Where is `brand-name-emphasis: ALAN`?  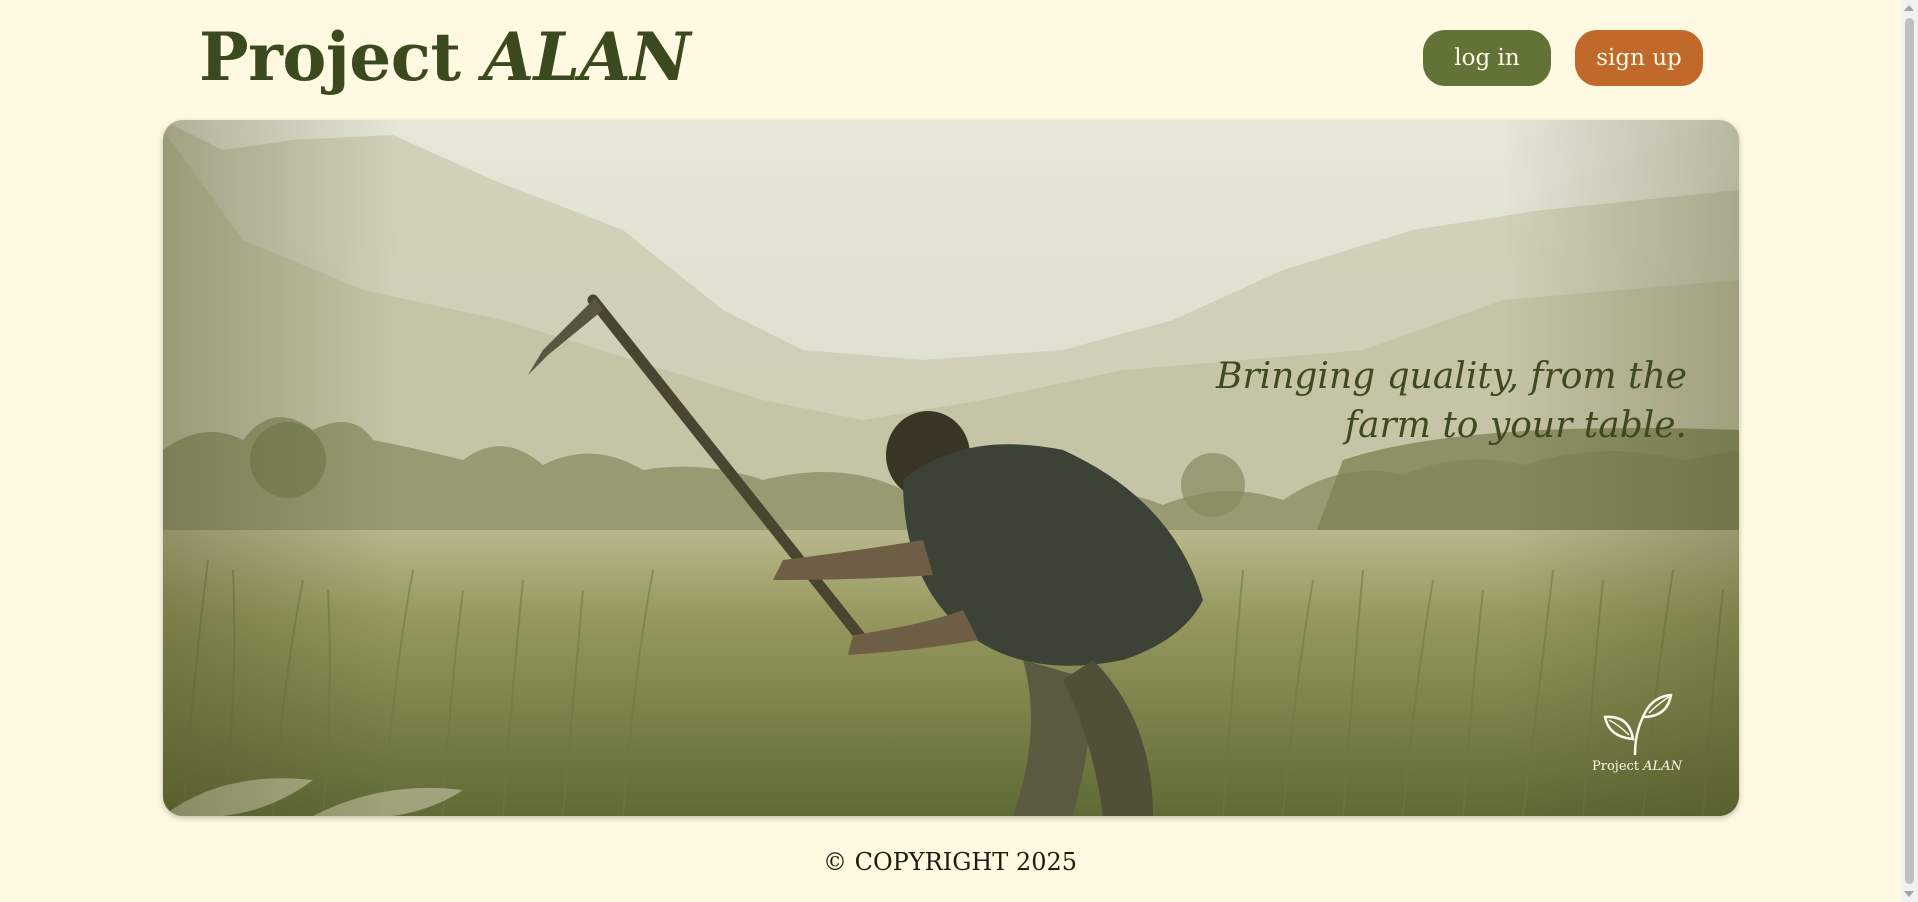 brand-name-emphasis: ALAN is located at coordinates (586, 57).